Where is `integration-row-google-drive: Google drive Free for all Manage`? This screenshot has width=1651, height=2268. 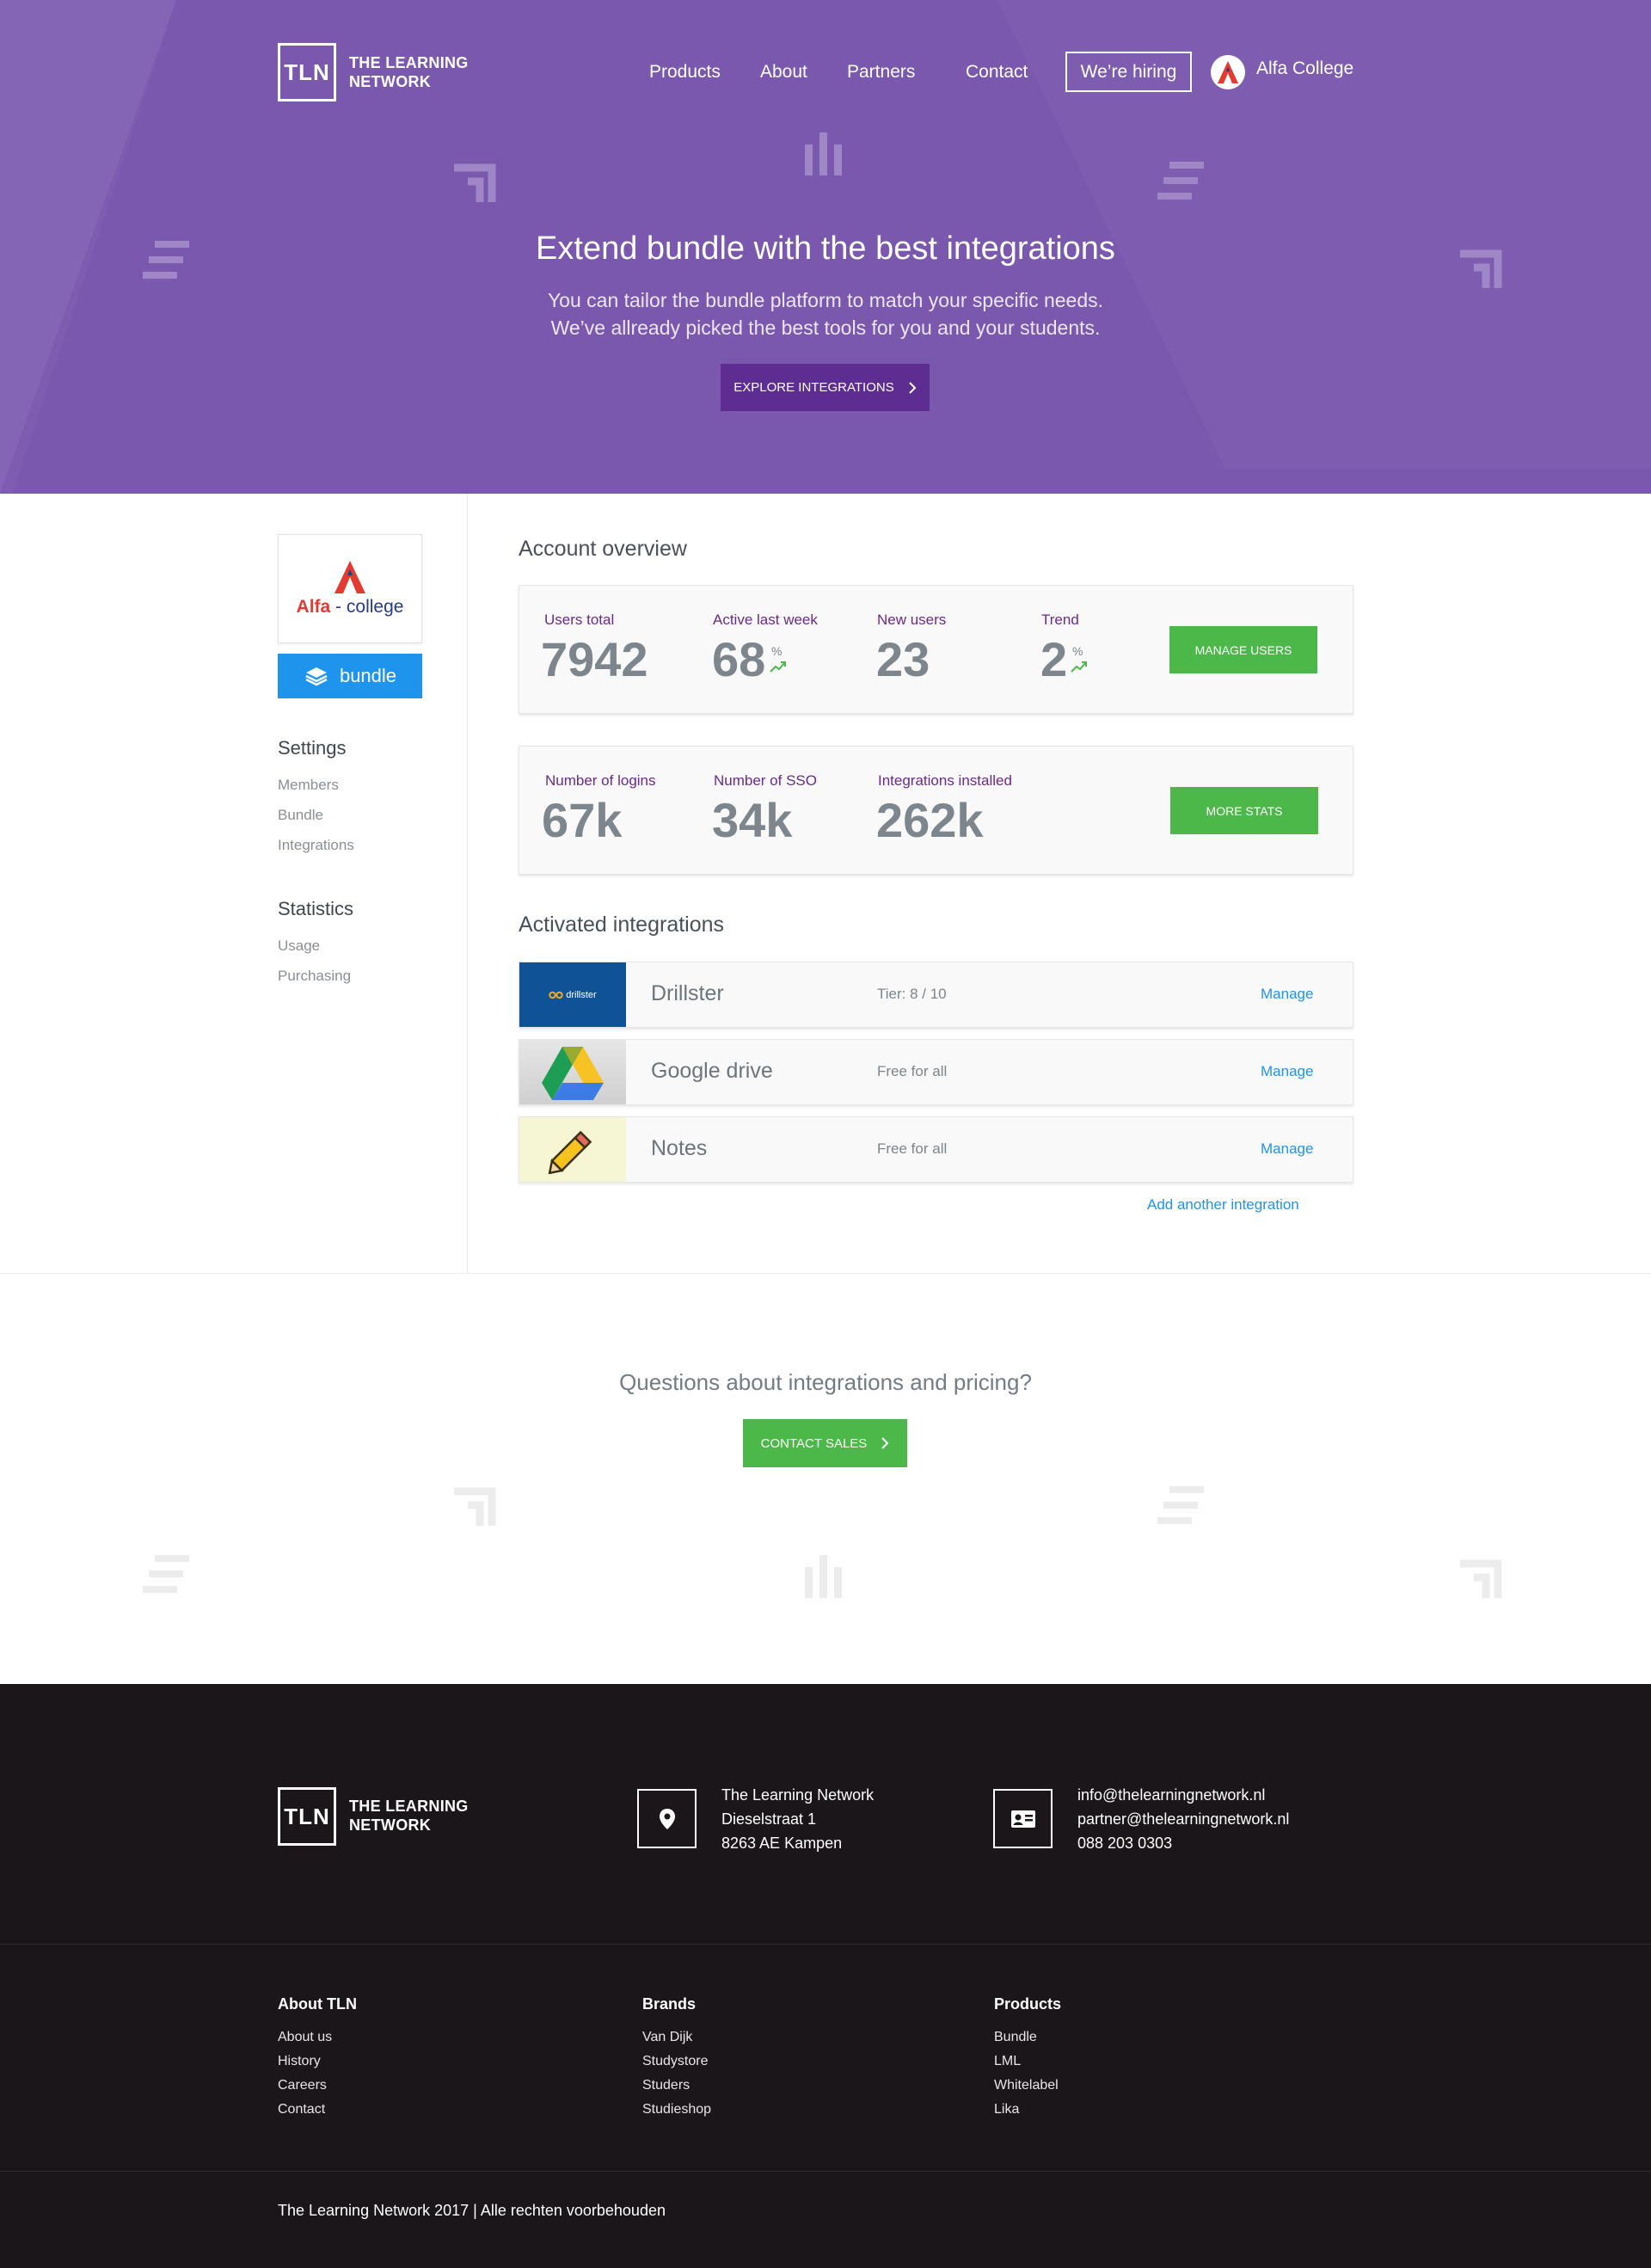
integration-row-google-drive: Google drive Free for all Manage is located at coordinates (936, 1072).